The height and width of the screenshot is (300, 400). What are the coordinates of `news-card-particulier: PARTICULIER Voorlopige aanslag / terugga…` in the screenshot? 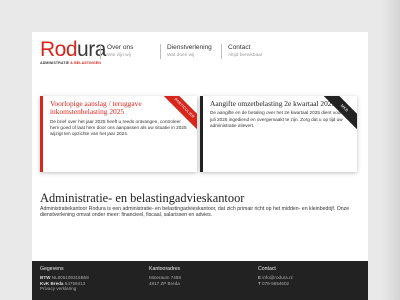 It's located at (118, 134).